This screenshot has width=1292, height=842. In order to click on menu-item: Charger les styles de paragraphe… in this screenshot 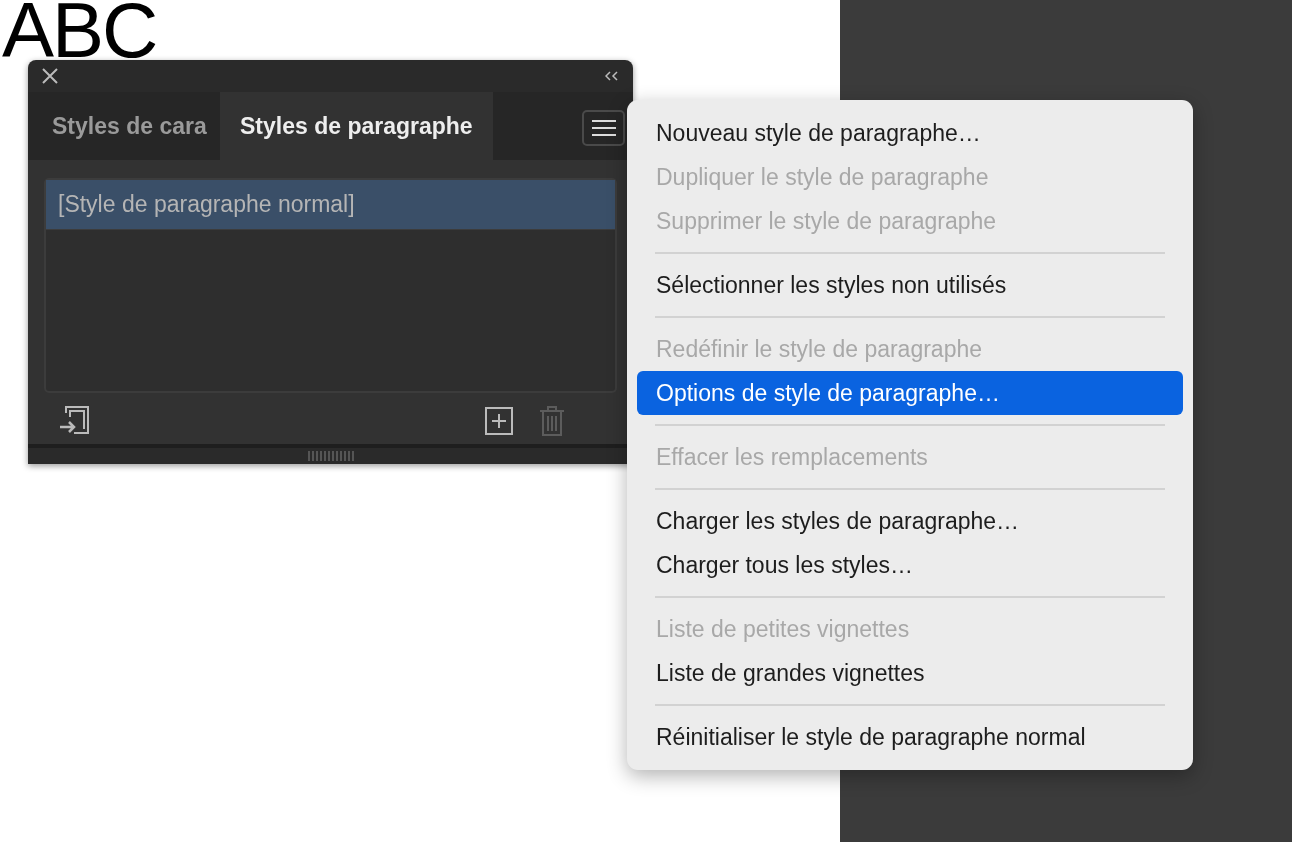, I will do `click(910, 521)`.